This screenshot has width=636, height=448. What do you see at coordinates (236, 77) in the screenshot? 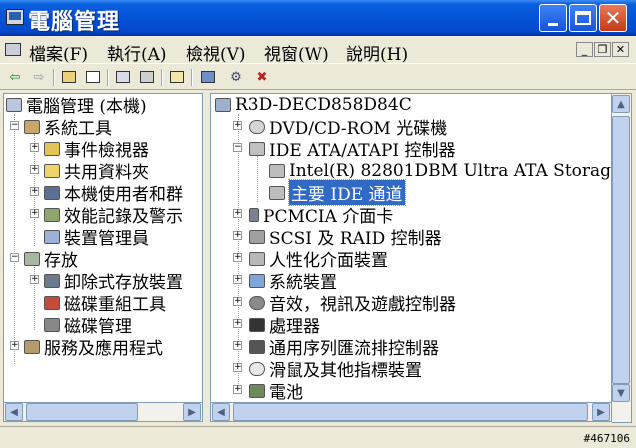
I see `update-driver-icon: ⚙` at bounding box center [236, 77].